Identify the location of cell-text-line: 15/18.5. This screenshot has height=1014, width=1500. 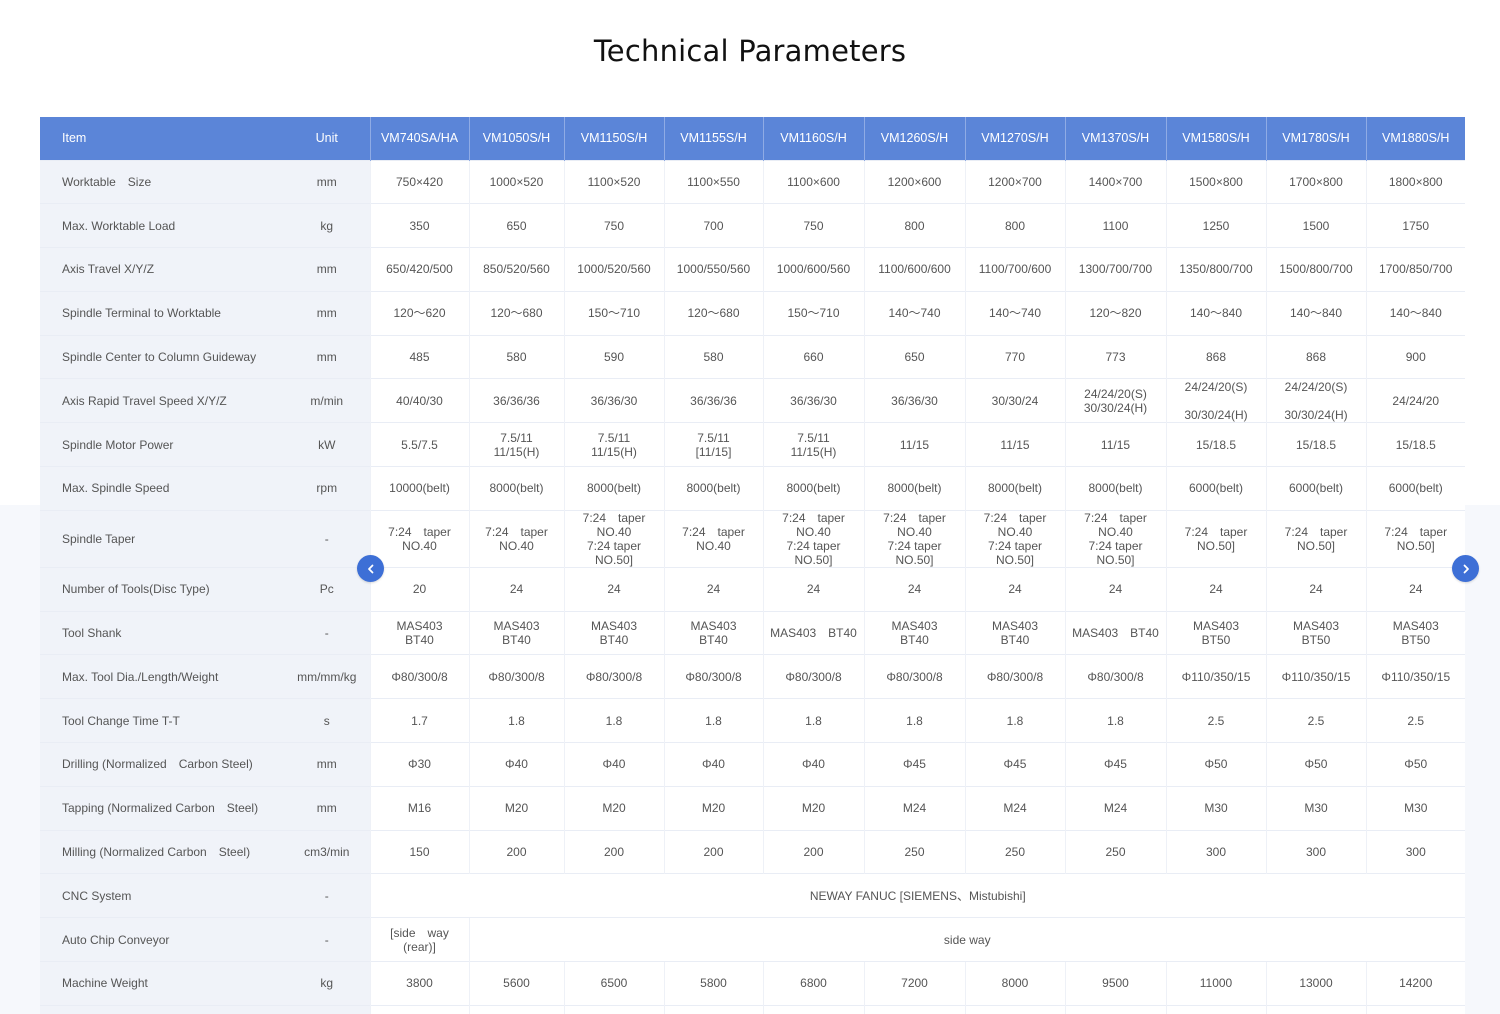
(1316, 444).